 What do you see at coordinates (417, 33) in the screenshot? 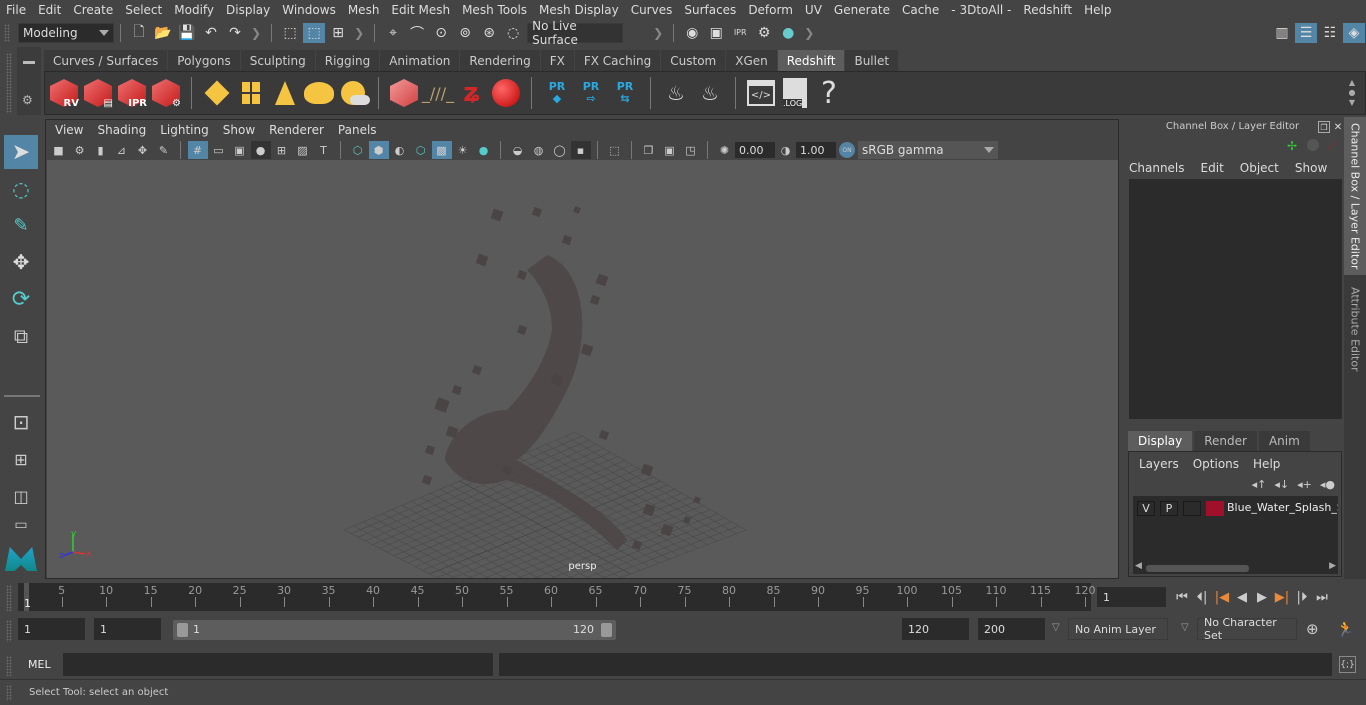
I see `snap-curve-icon: ⌒` at bounding box center [417, 33].